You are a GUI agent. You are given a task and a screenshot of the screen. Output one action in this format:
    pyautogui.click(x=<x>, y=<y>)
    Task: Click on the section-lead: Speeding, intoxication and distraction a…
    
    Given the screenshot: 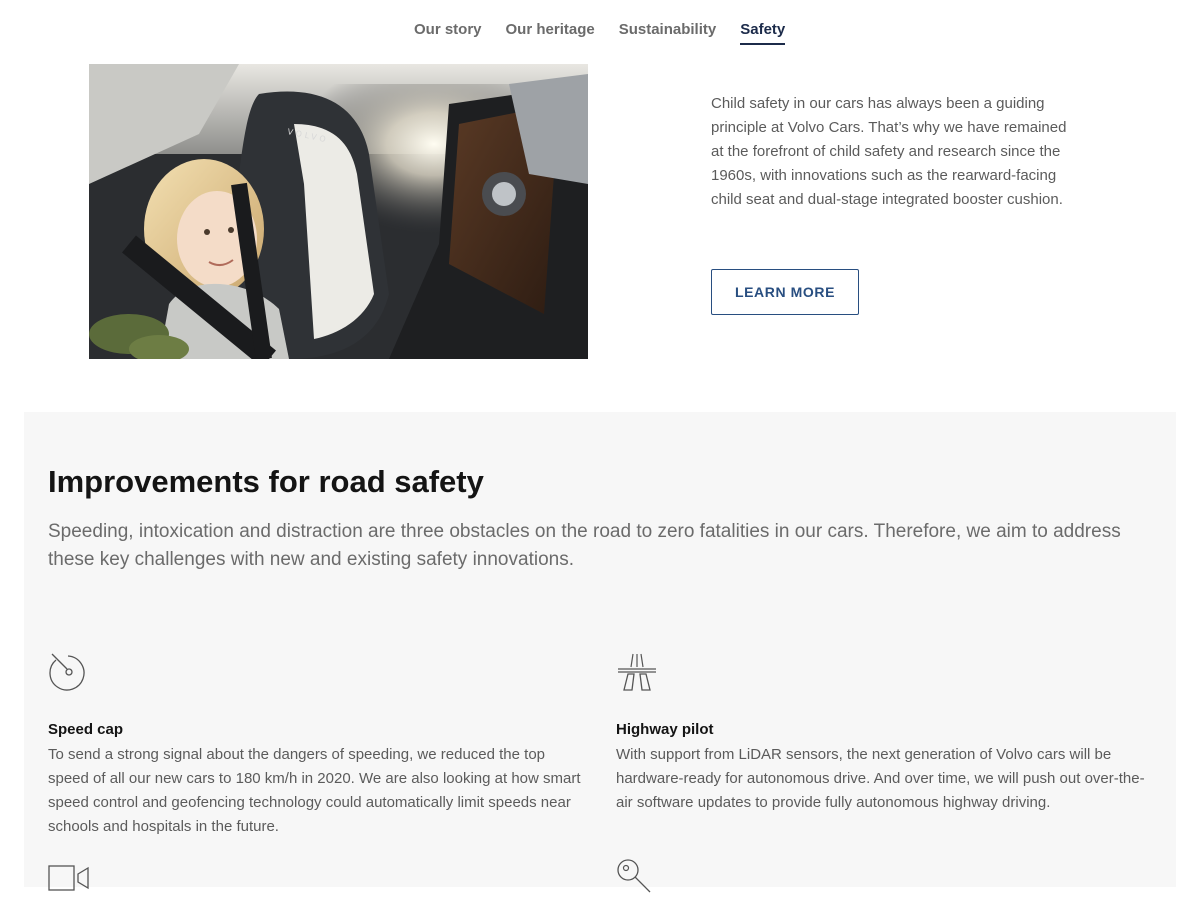 What is the action you would take?
    pyautogui.click(x=584, y=545)
    